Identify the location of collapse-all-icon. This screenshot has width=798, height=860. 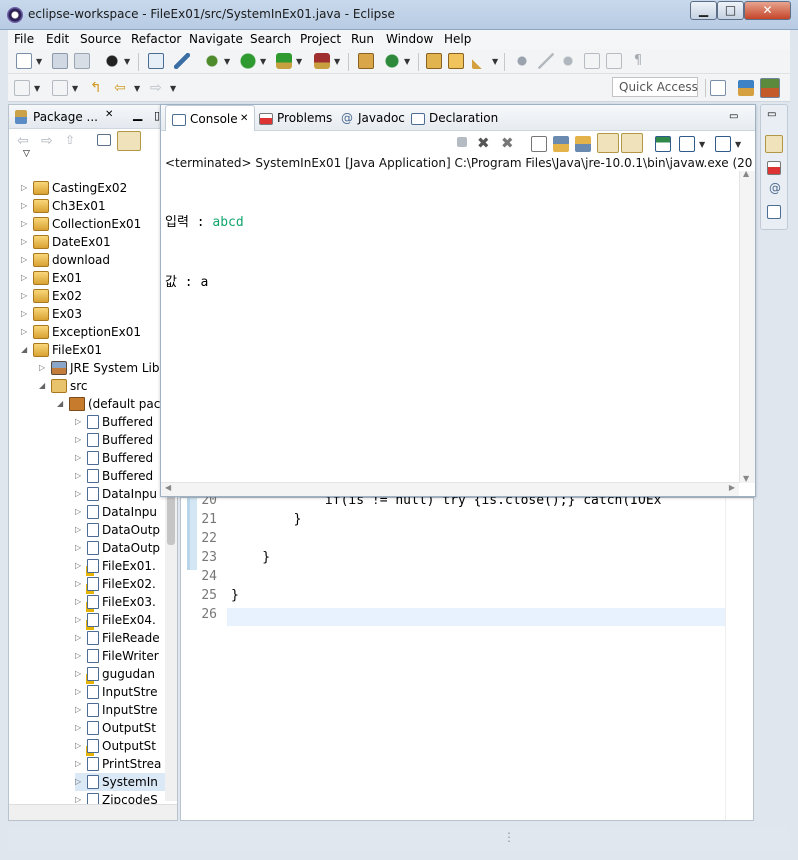
(104, 140).